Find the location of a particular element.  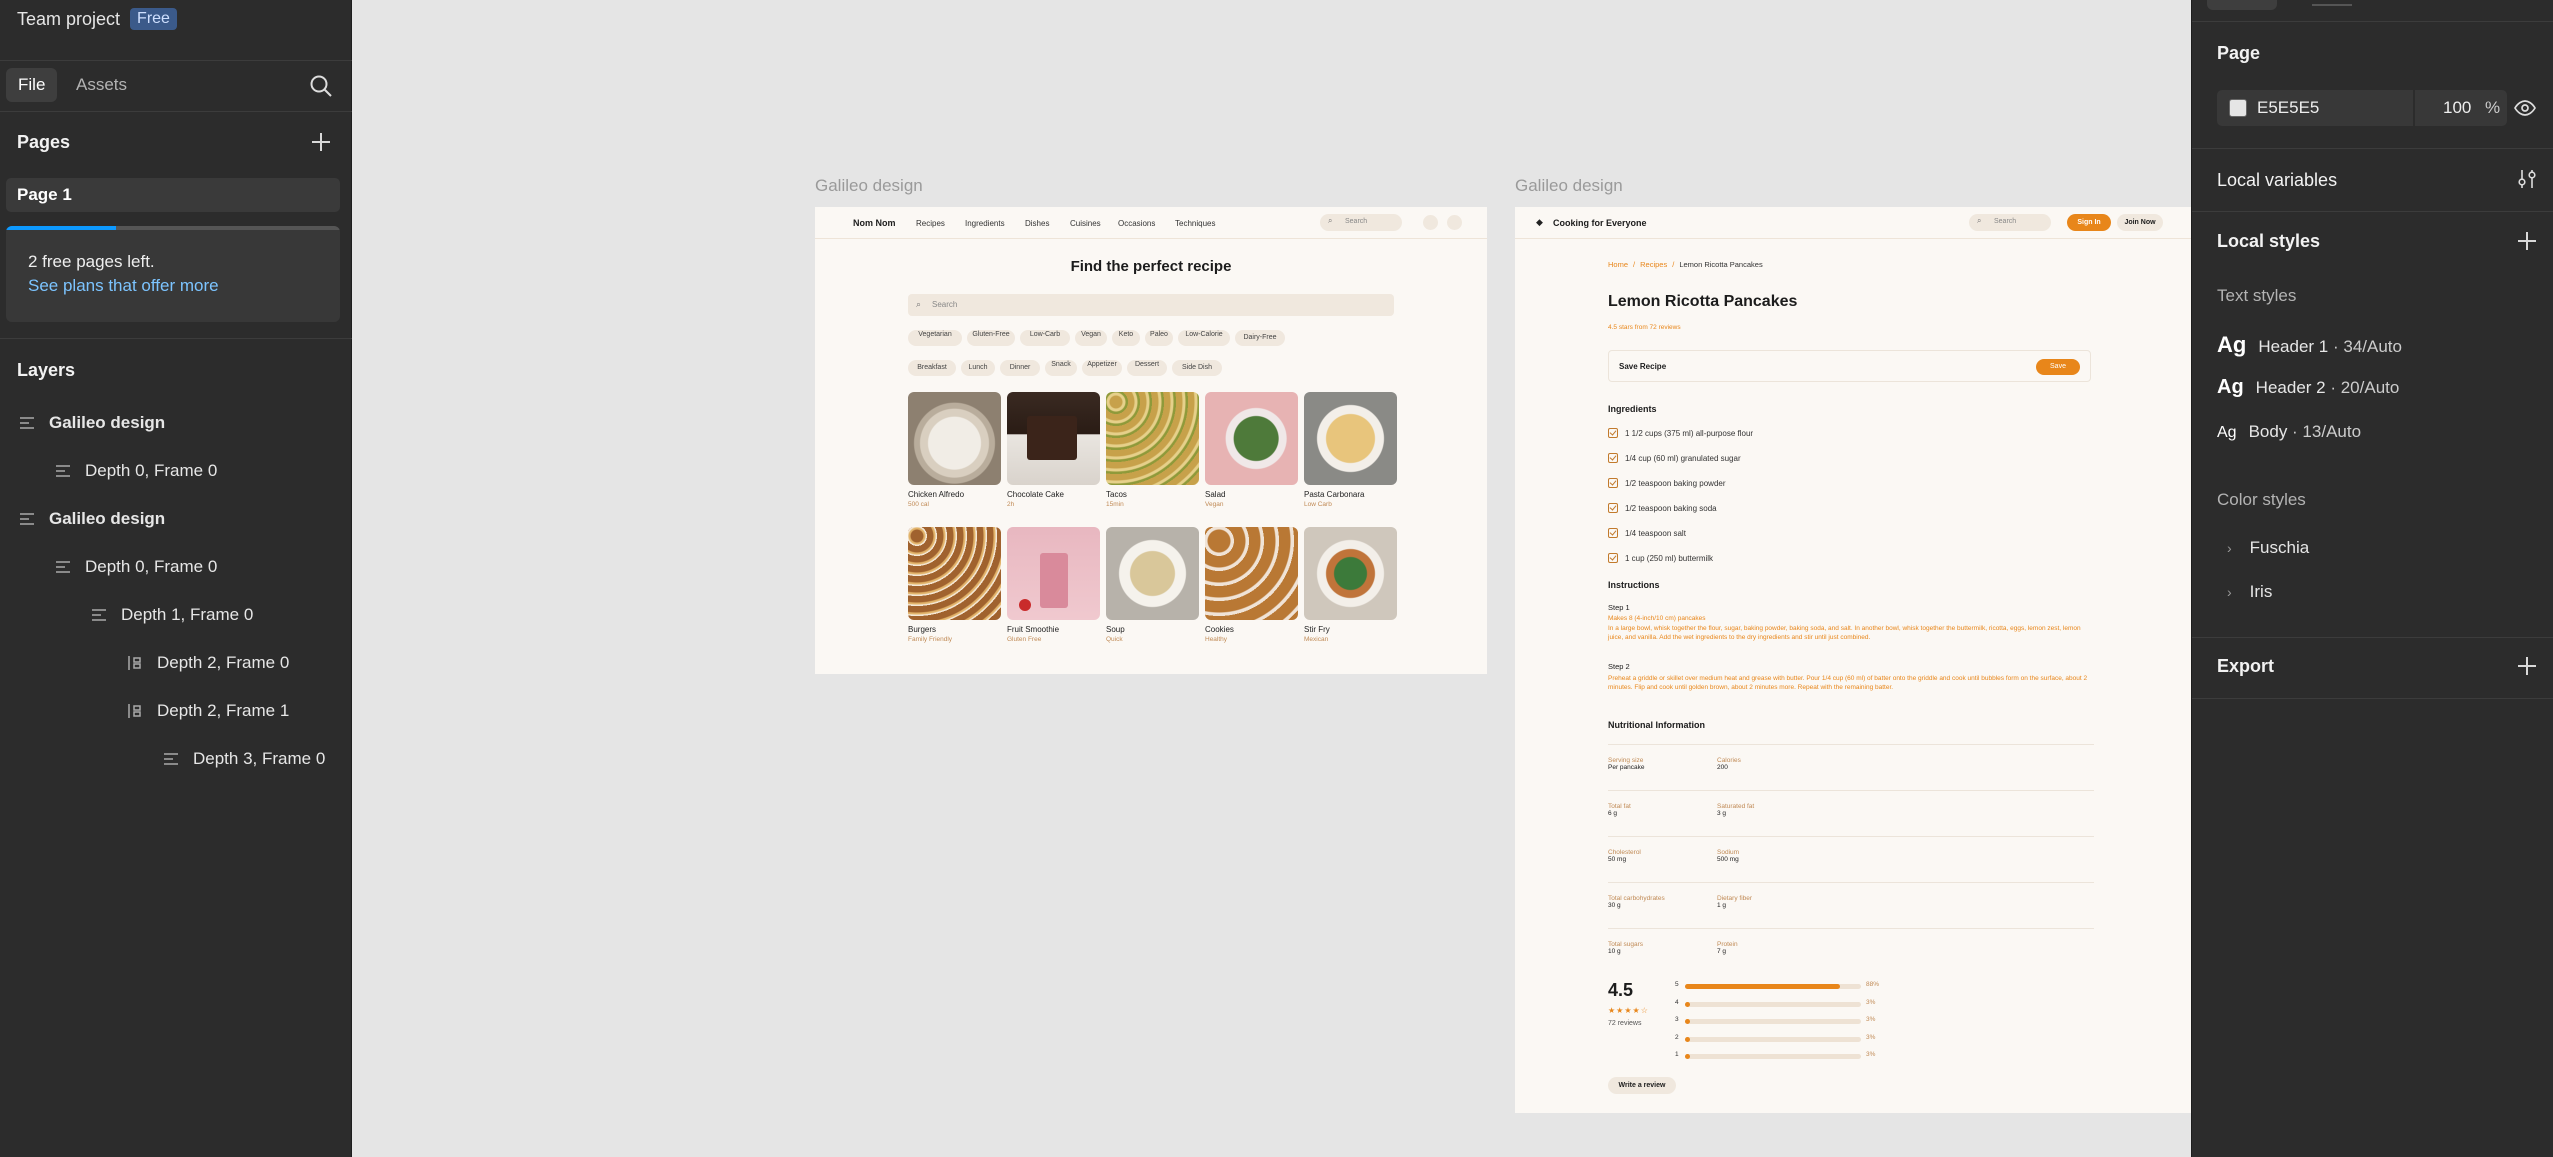

recipe-image-fruit-smoothie is located at coordinates (1053, 573).